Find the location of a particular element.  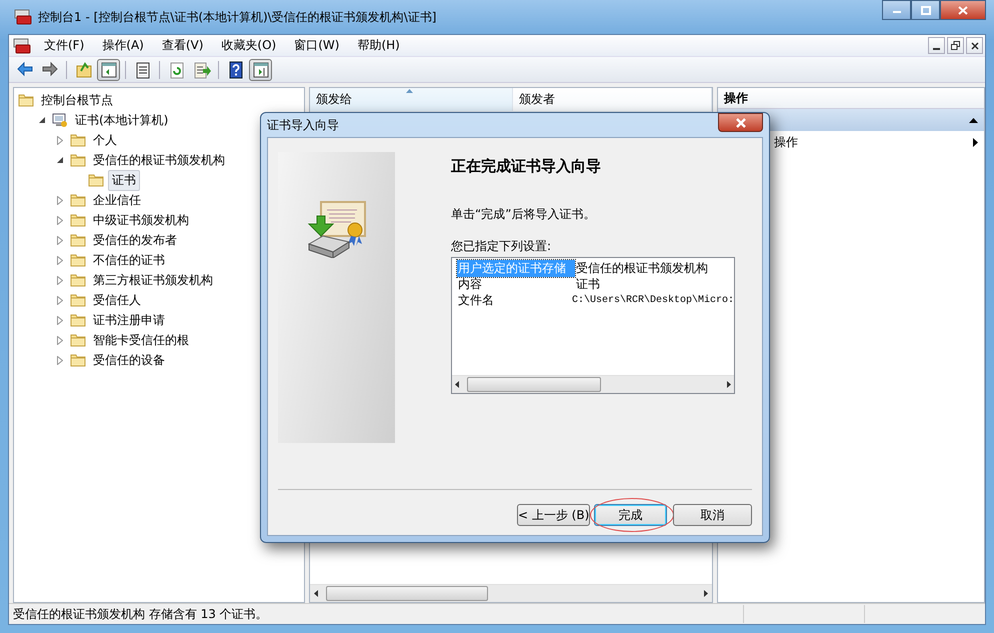

dialog-button: 取消 is located at coordinates (712, 515).